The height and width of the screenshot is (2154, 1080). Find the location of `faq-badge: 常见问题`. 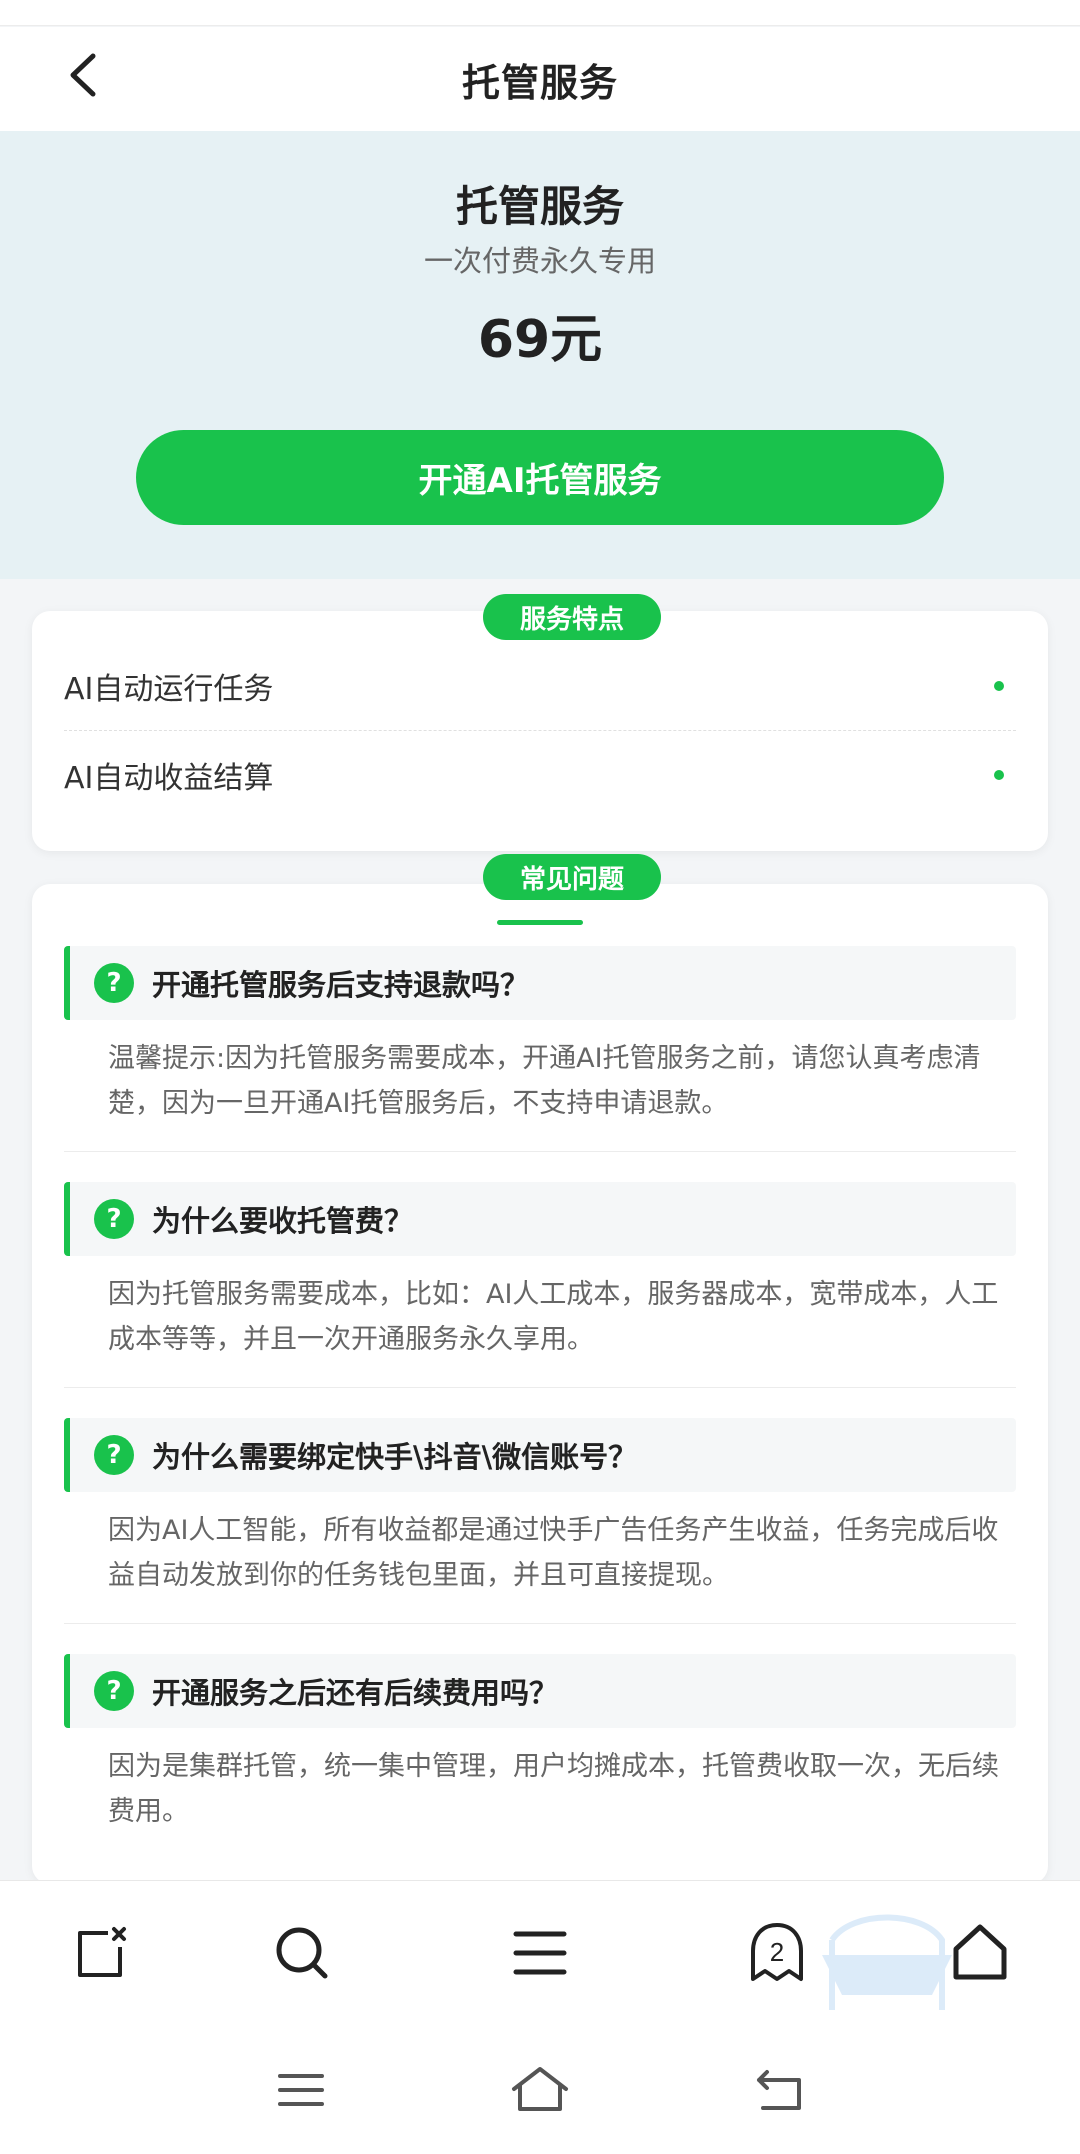

faq-badge: 常见问题 is located at coordinates (572, 877).